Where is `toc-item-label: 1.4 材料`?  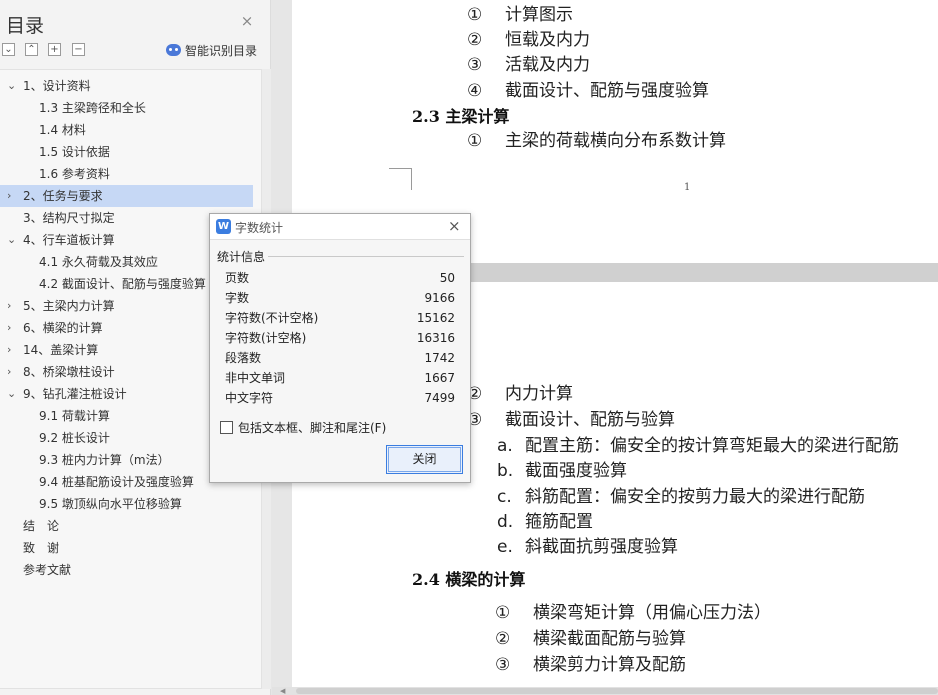 toc-item-label: 1.4 材料 is located at coordinates (62, 130).